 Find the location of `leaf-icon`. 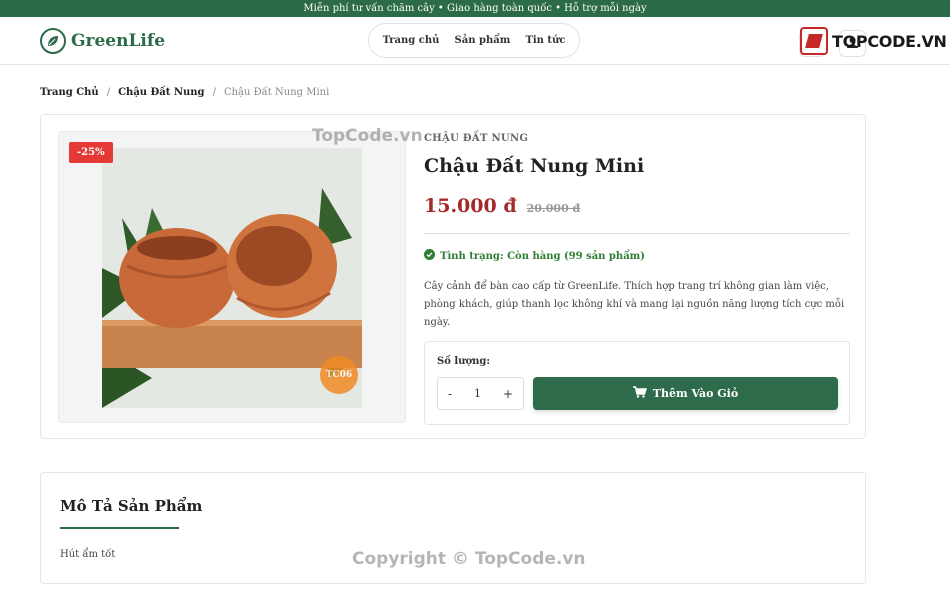

leaf-icon is located at coordinates (53, 41).